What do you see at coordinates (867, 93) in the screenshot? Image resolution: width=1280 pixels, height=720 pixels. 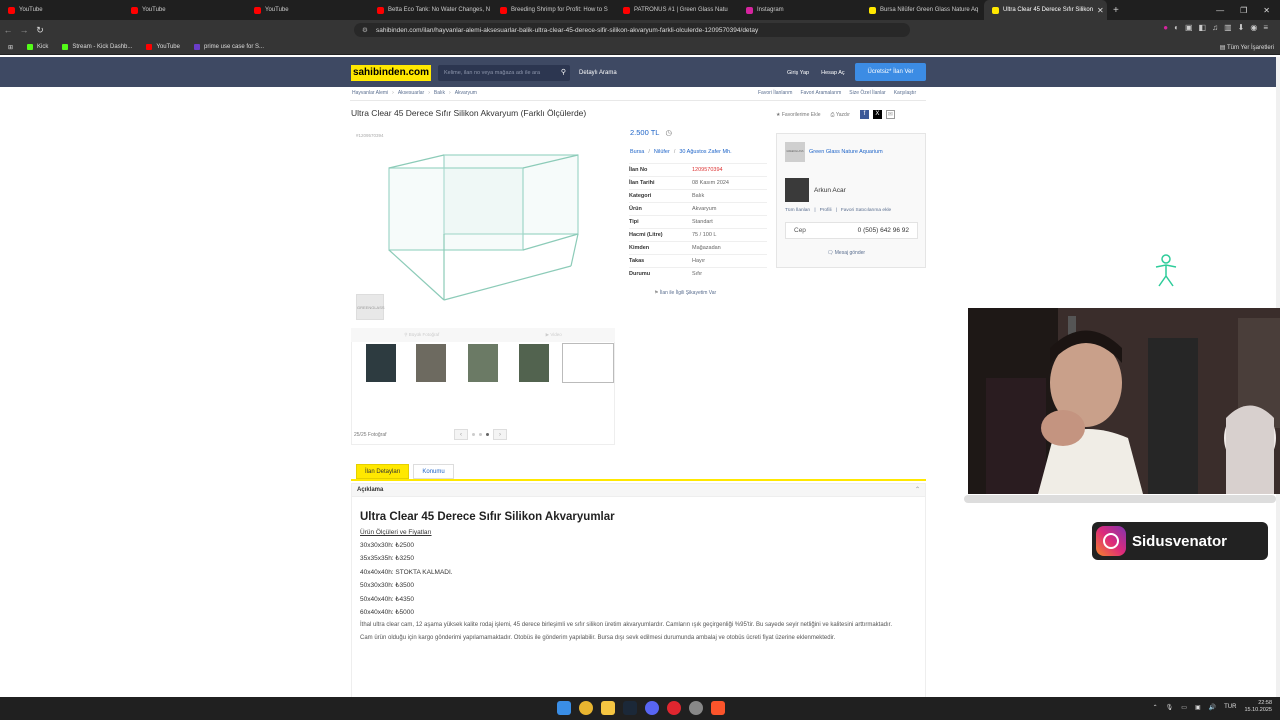 I see `recommended-link: Size Özel İlanlar` at bounding box center [867, 93].